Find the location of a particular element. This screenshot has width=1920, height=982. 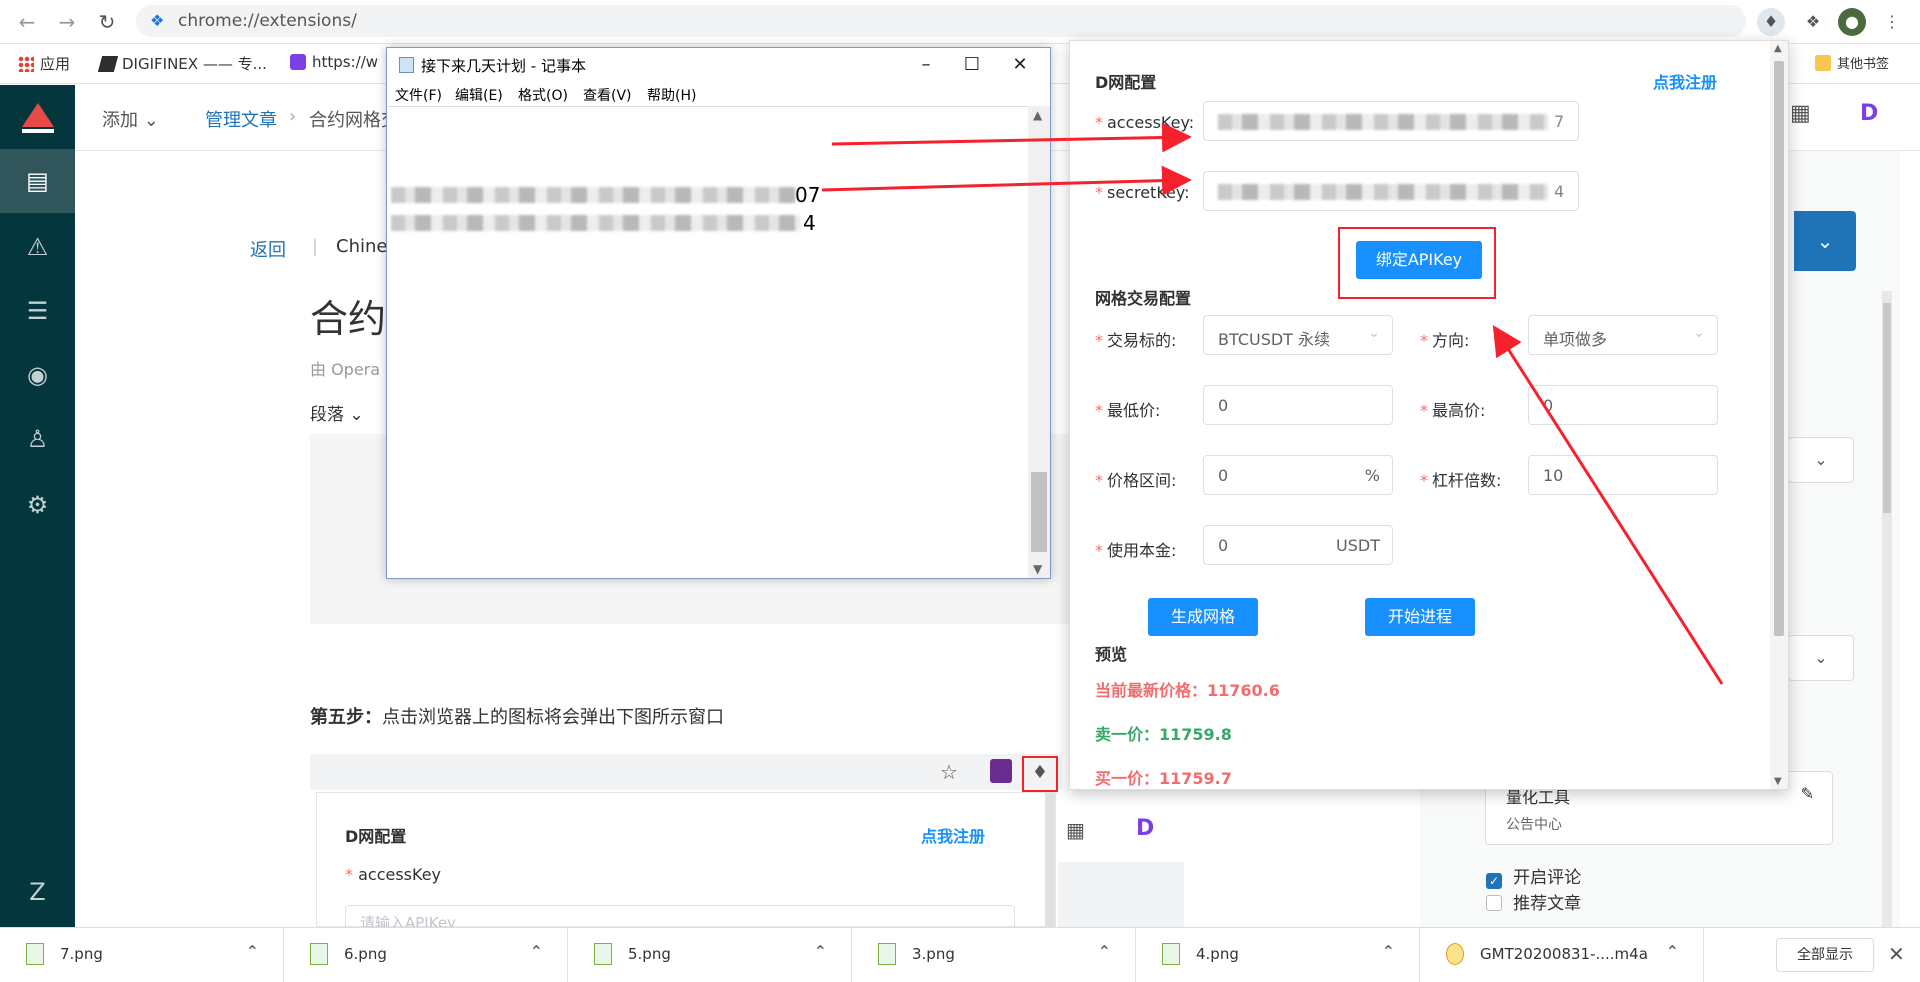

download-item: 4.png ⌃ is located at coordinates (1278, 955).